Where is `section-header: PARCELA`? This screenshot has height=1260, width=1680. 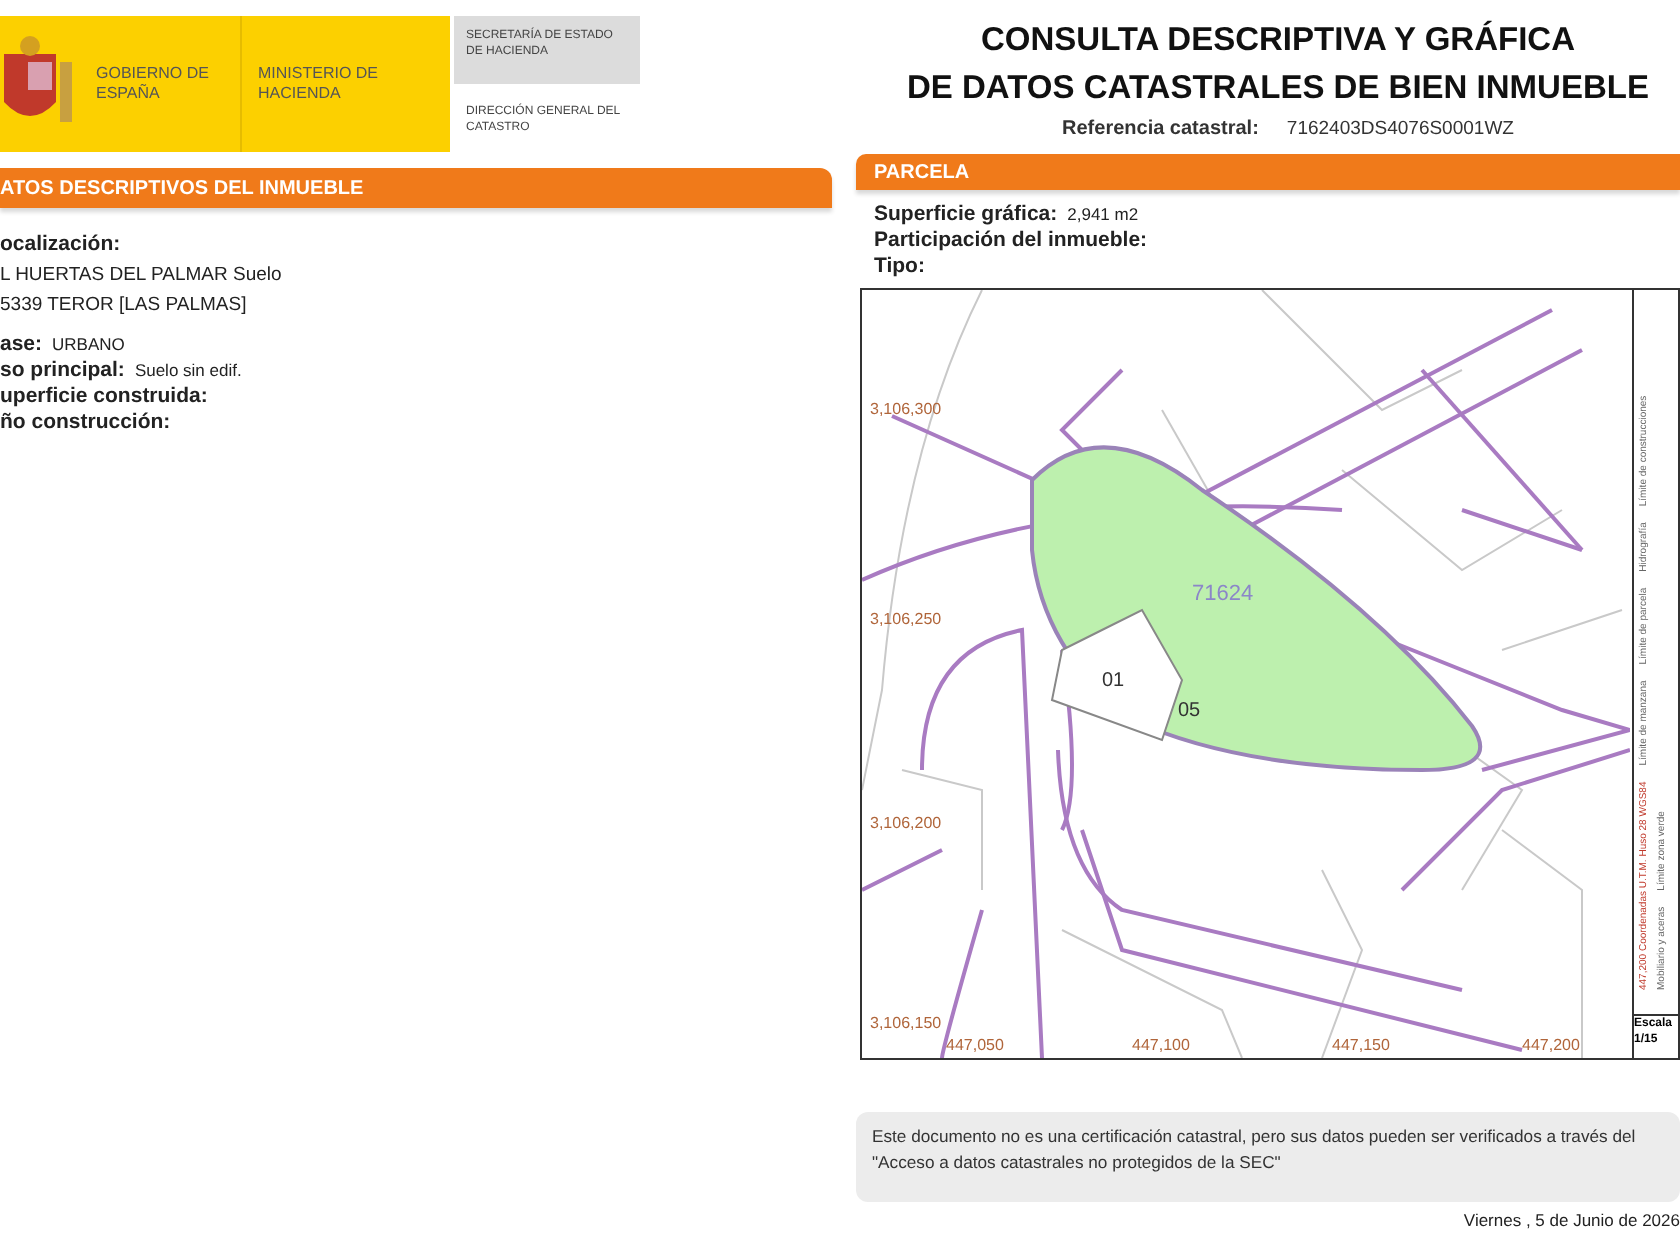 section-header: PARCELA is located at coordinates (1268, 172).